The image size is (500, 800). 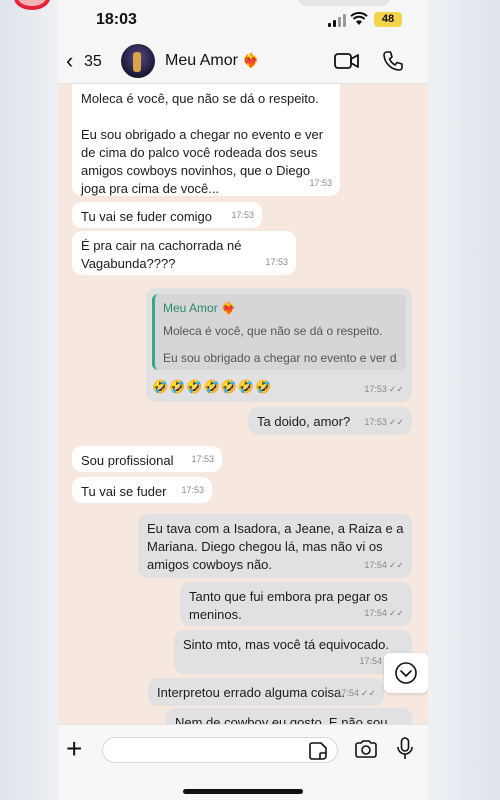 I want to click on unread-count: 35, so click(x=93, y=62).